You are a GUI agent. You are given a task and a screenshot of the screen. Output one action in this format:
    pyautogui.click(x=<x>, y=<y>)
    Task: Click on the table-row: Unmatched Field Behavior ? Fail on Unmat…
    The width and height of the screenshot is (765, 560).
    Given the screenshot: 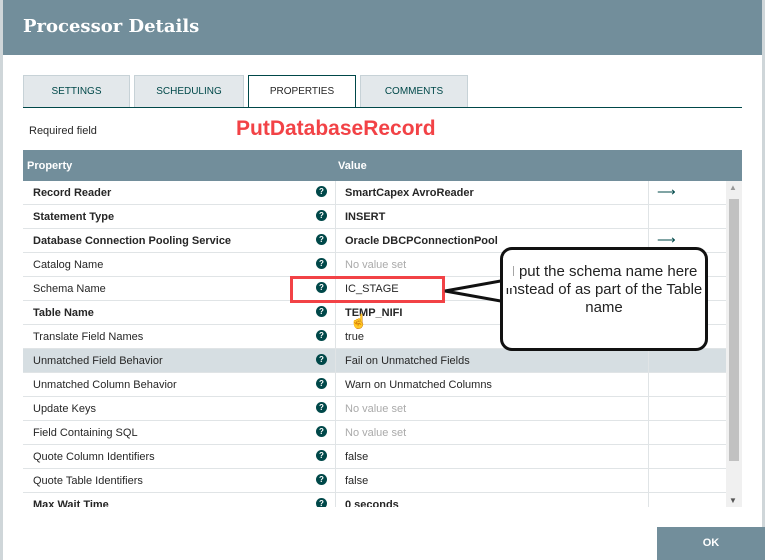 What is the action you would take?
    pyautogui.click(x=382, y=361)
    